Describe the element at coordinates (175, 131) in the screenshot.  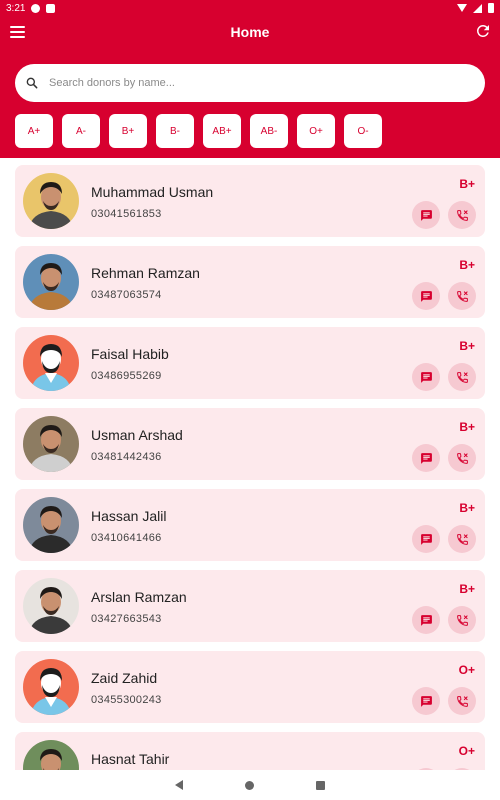
I see `filter-chip: B-` at that location.